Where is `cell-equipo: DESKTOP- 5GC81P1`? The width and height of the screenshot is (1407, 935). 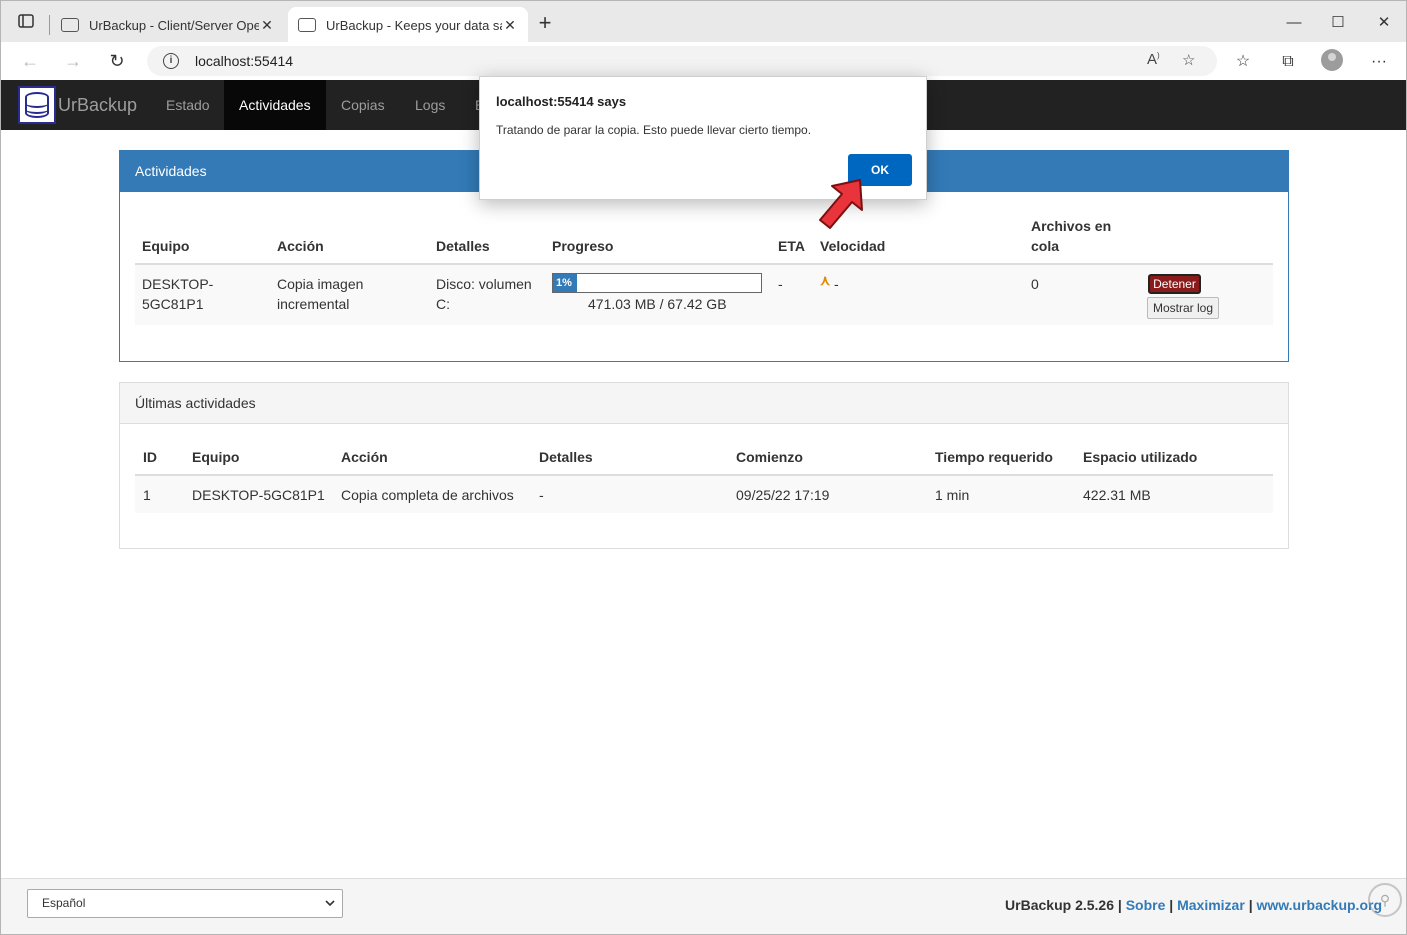
cell-equipo: DESKTOP- 5GC81P1 is located at coordinates (177, 294).